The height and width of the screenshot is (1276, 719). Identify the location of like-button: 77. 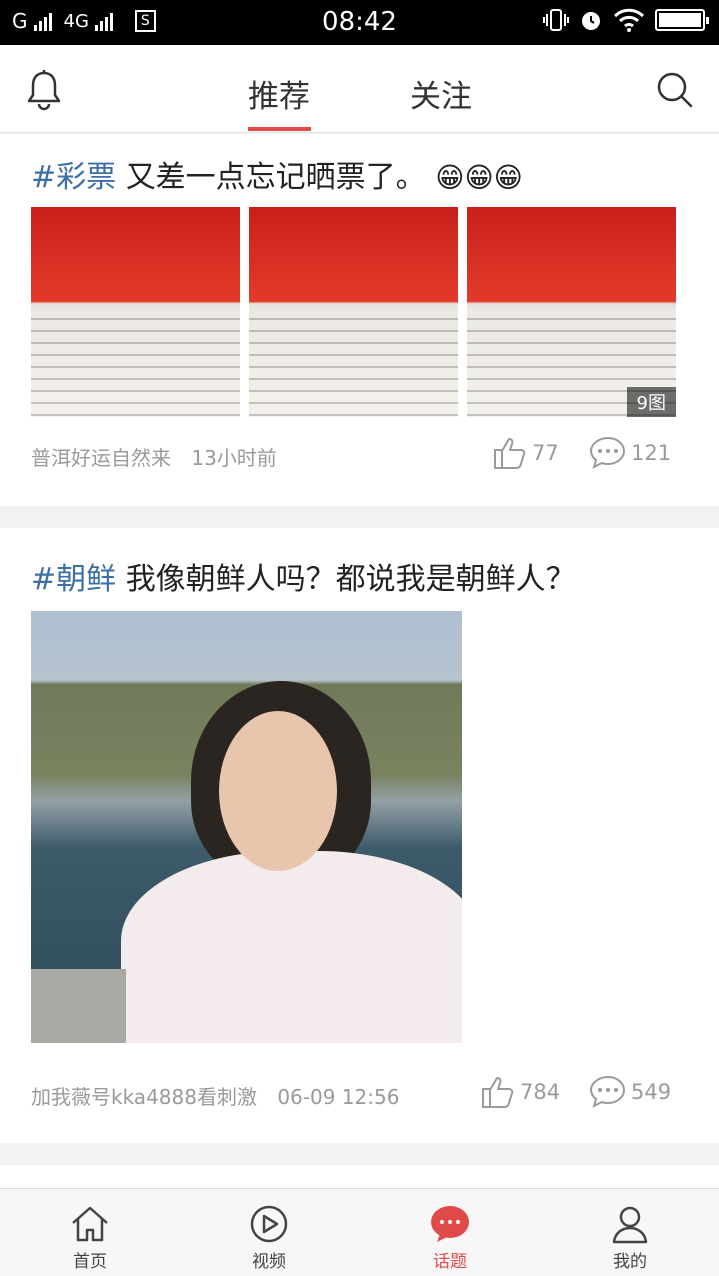
(525, 453).